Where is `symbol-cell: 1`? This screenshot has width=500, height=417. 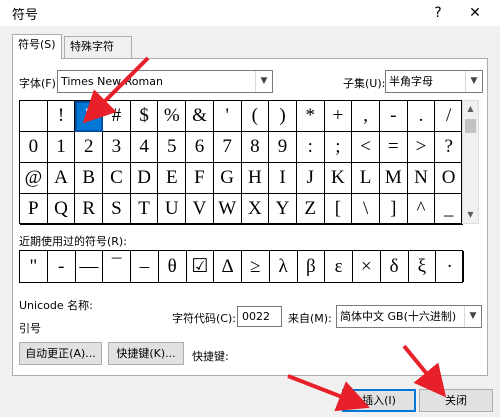 symbol-cell: 1 is located at coordinates (61, 147).